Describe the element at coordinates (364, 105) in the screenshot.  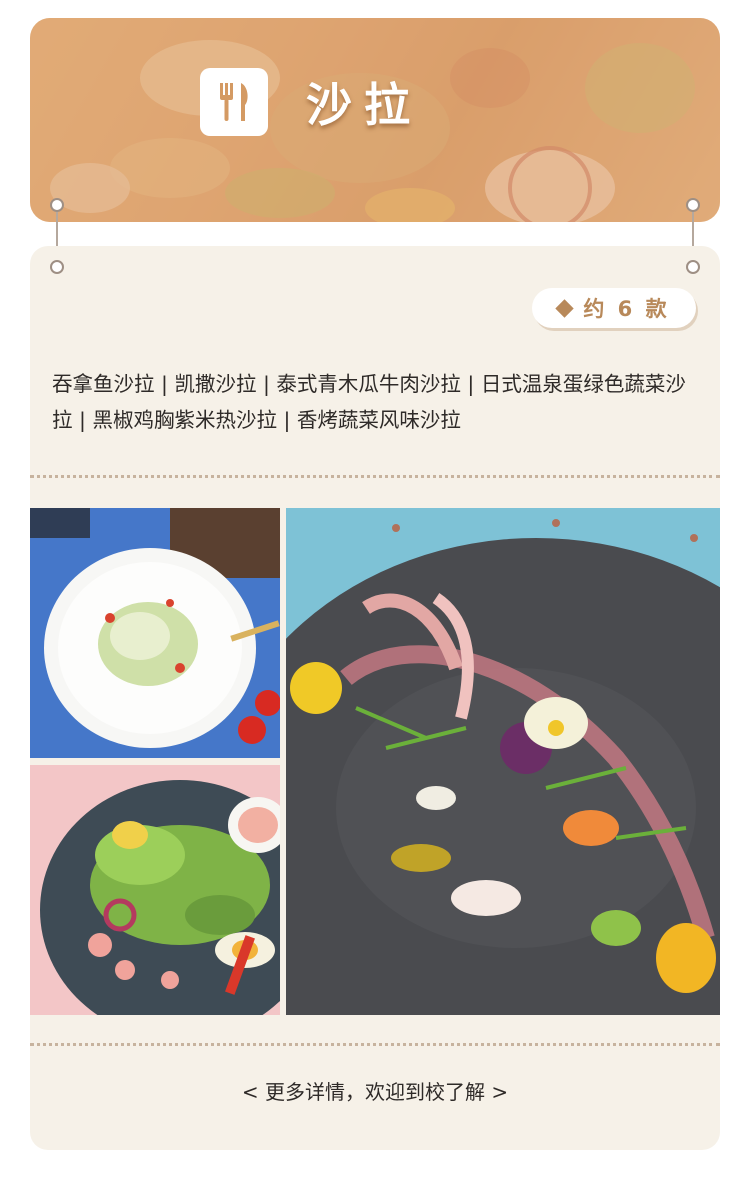
I see `page-title: 沙拉` at that location.